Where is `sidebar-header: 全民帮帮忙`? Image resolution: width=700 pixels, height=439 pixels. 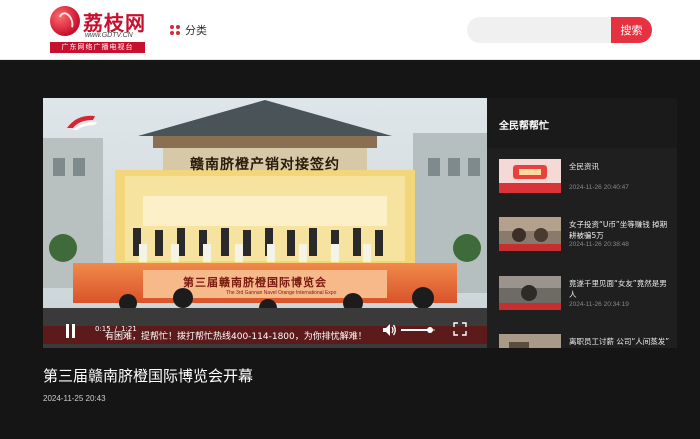 sidebar-header: 全民帮帮忙 is located at coordinates (582, 123).